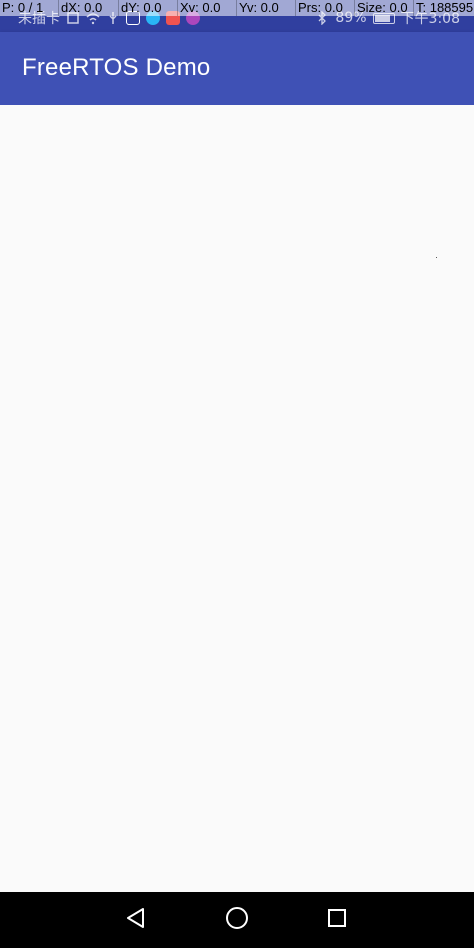 The width and height of the screenshot is (474, 948). I want to click on home-button, so click(237, 920).